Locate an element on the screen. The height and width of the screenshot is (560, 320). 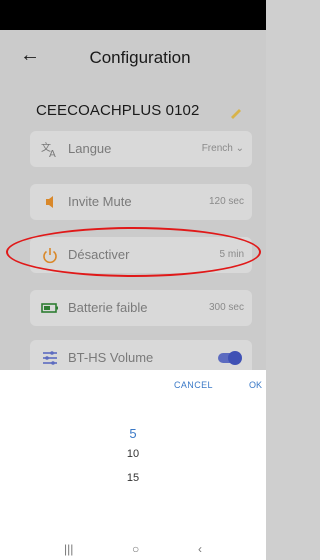
toggle-knob is located at coordinates (235, 358).